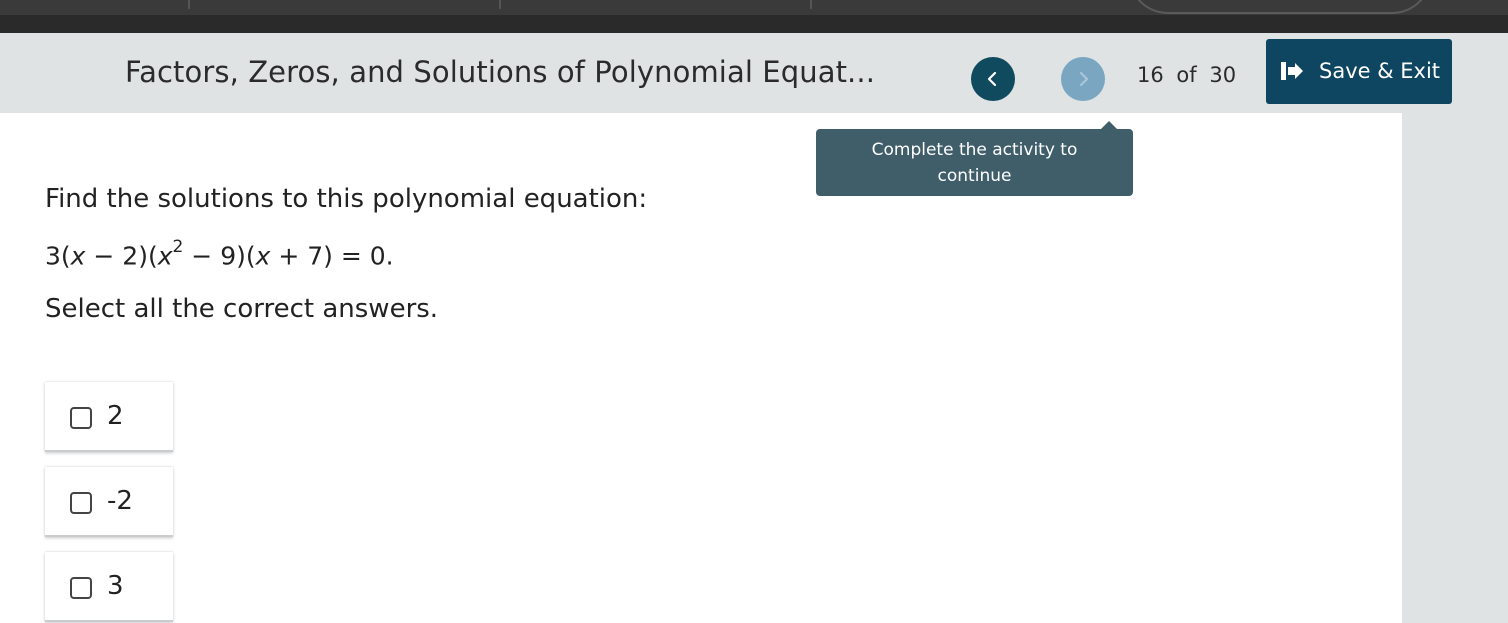 Image resolution: width=1508 pixels, height=623 pixels. What do you see at coordinates (115, 416) in the screenshot?
I see `answer-option-value: 2` at bounding box center [115, 416].